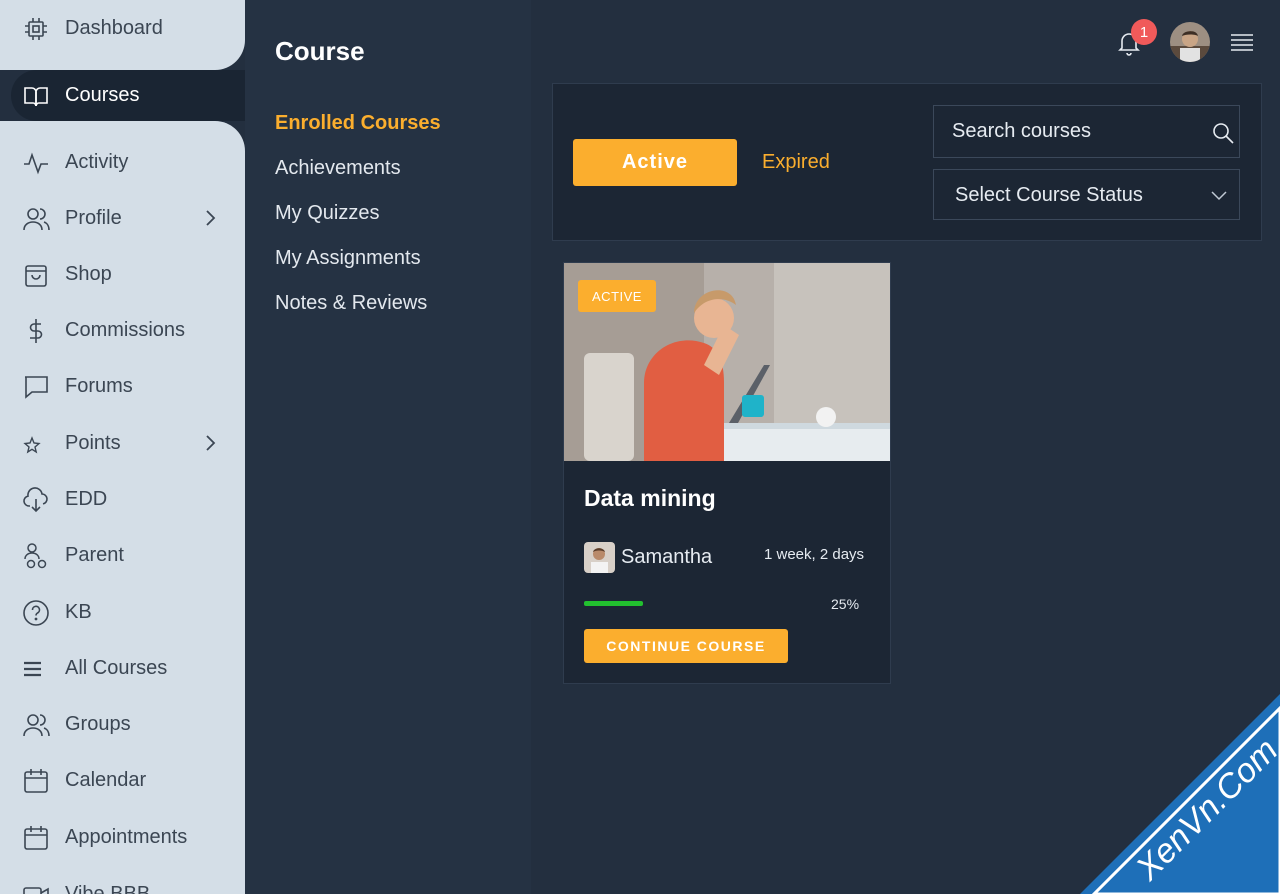  I want to click on shopping-bag-icon, so click(36, 275).